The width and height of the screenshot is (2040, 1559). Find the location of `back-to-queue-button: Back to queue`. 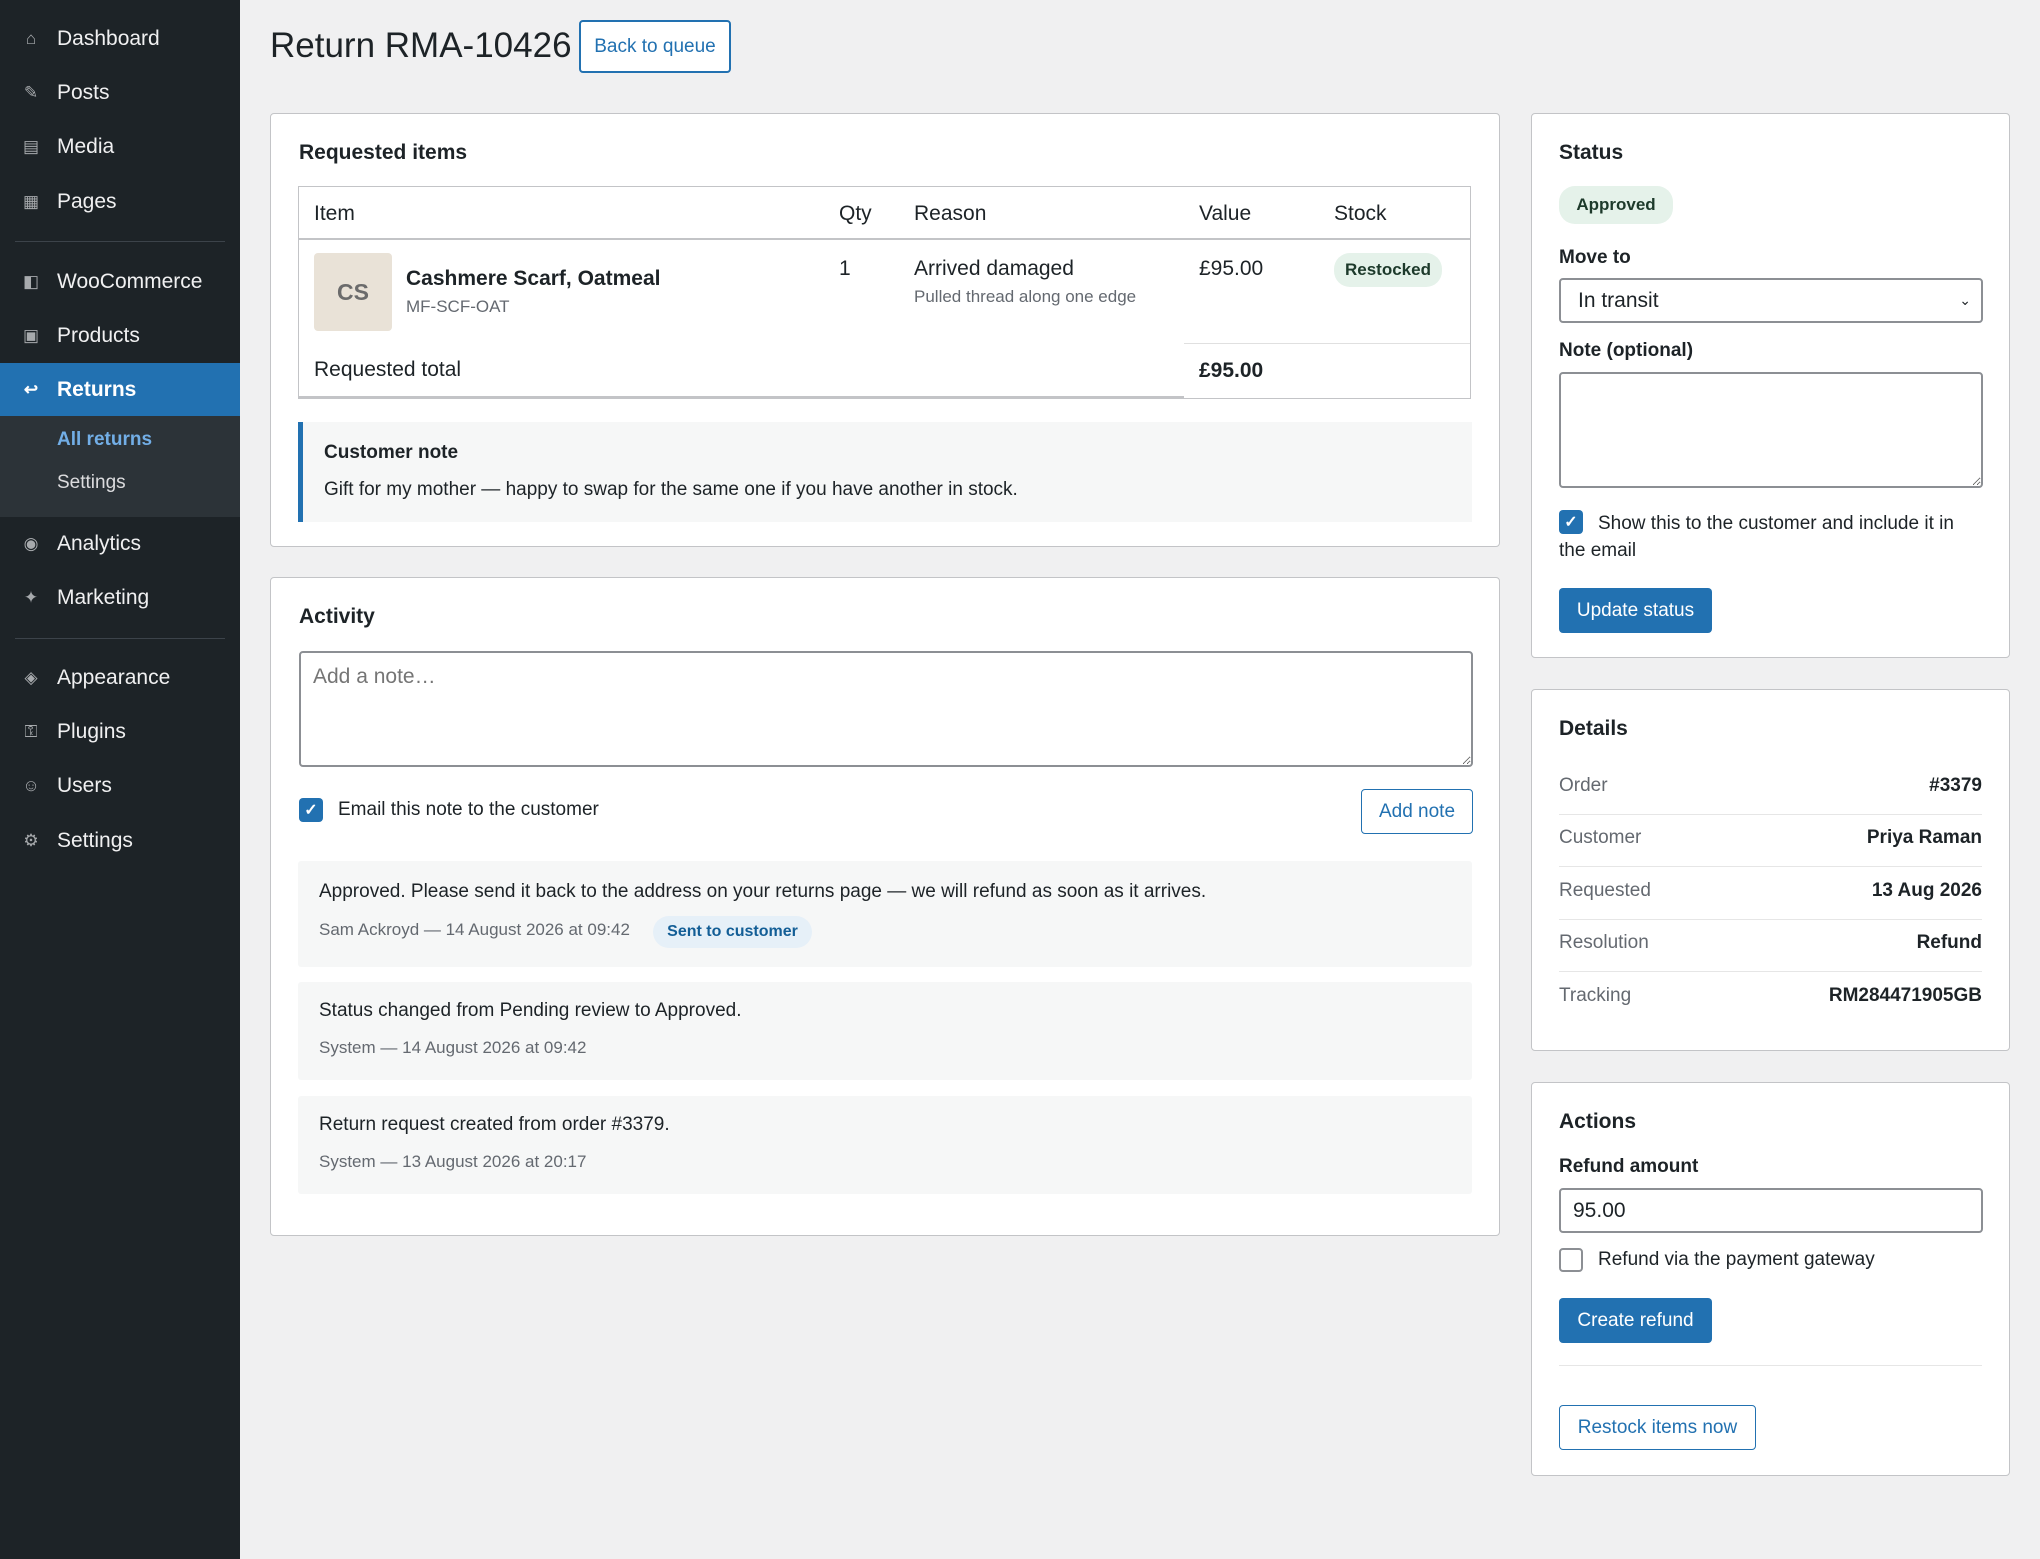

back-to-queue-button: Back to queue is located at coordinates (655, 46).